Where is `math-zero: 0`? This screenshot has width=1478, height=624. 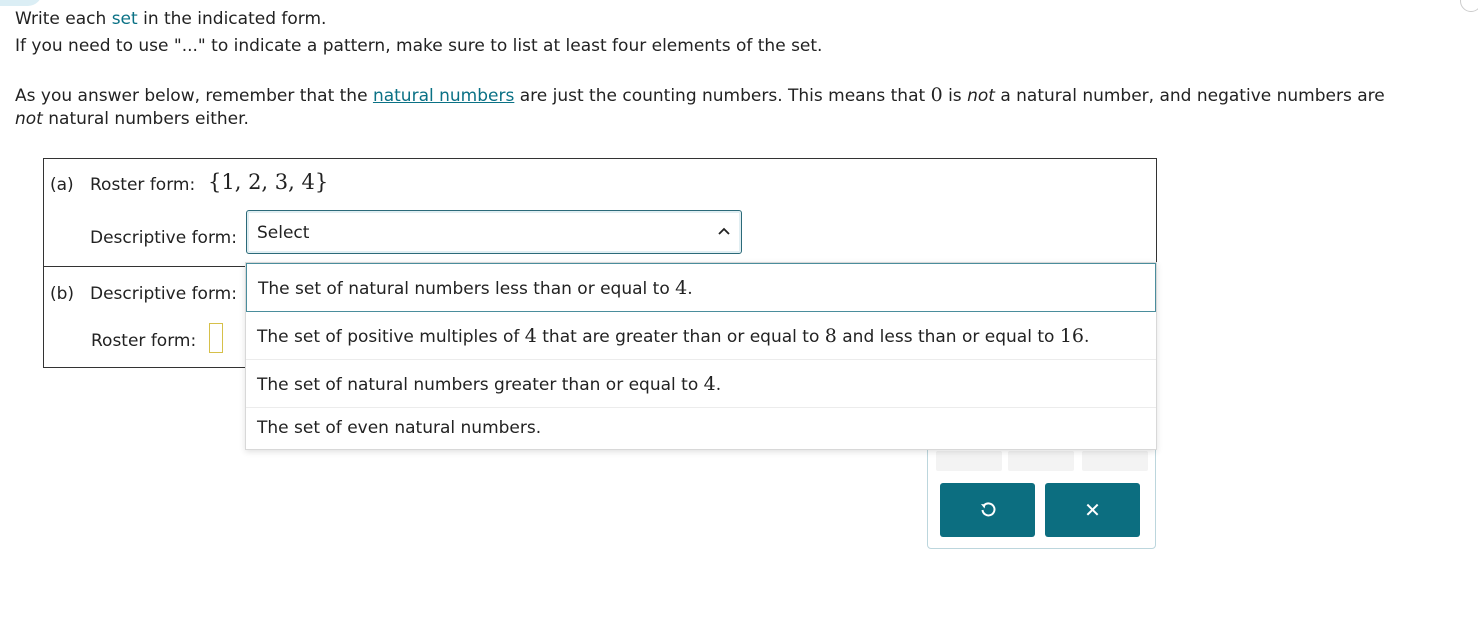
math-zero: 0 is located at coordinates (936, 95).